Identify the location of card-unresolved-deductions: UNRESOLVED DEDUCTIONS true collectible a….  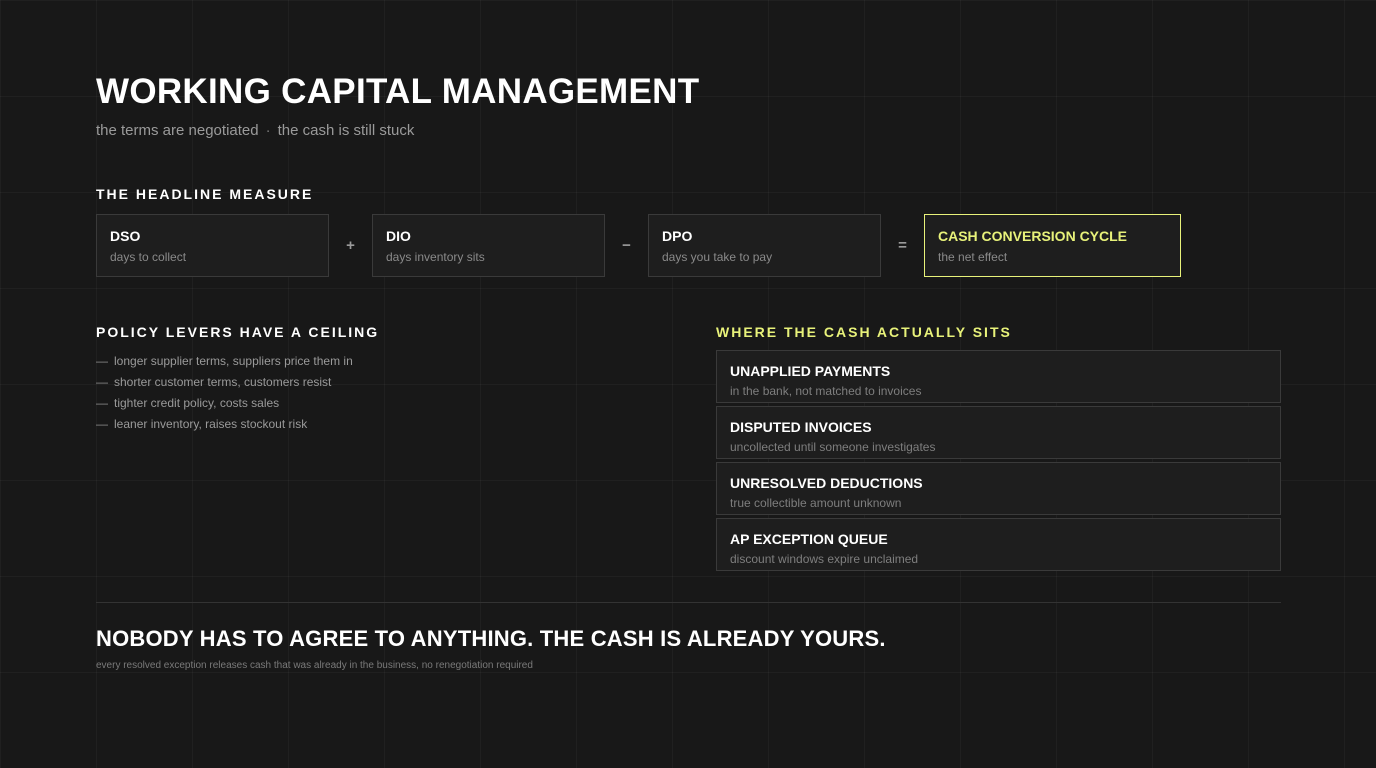
(998, 488).